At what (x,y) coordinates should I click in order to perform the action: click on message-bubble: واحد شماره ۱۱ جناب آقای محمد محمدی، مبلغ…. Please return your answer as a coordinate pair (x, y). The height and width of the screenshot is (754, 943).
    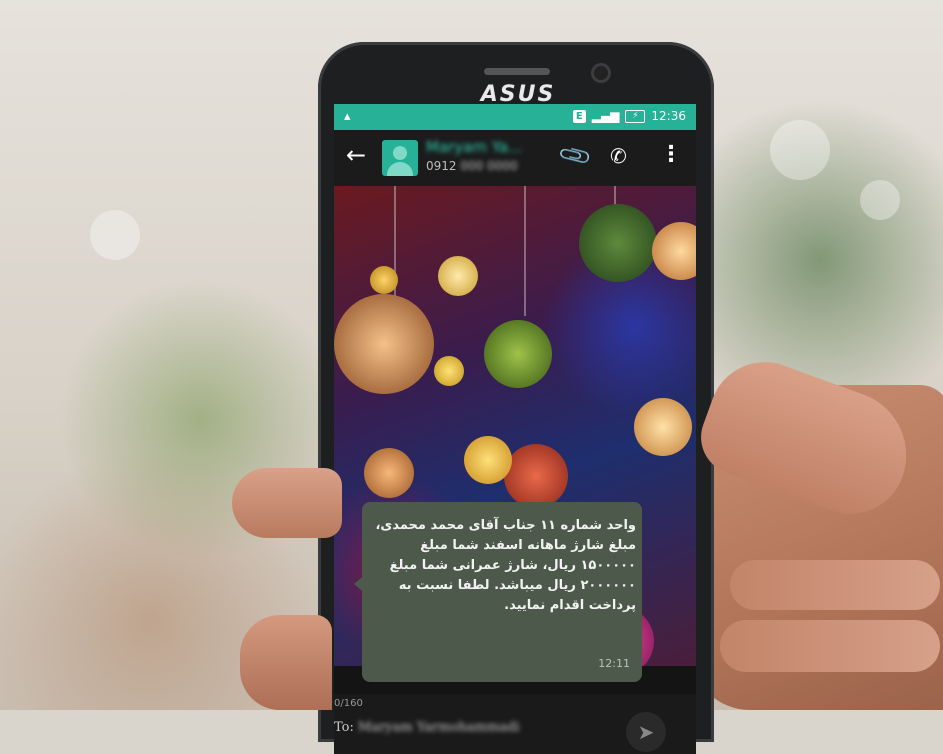
    Looking at the image, I should click on (502, 592).